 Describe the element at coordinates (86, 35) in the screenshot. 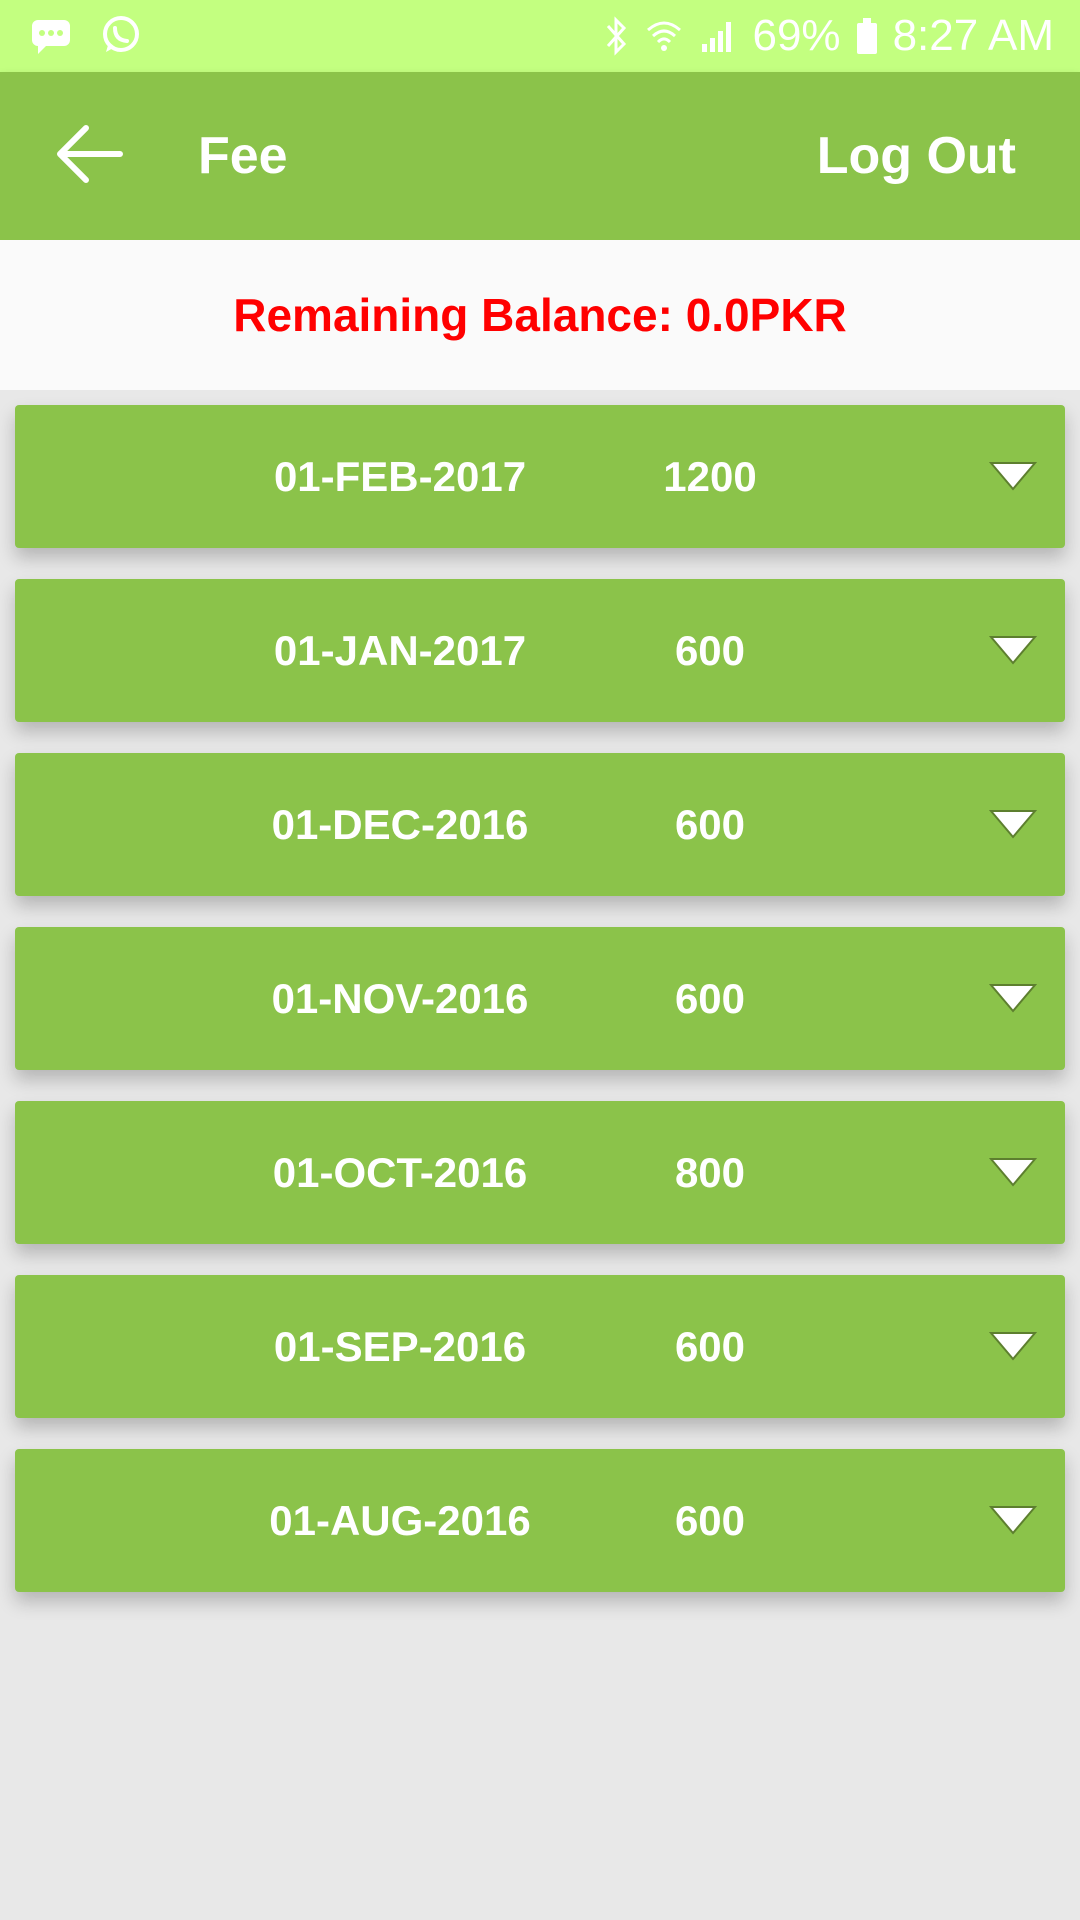

I see `status-left-icons` at that location.